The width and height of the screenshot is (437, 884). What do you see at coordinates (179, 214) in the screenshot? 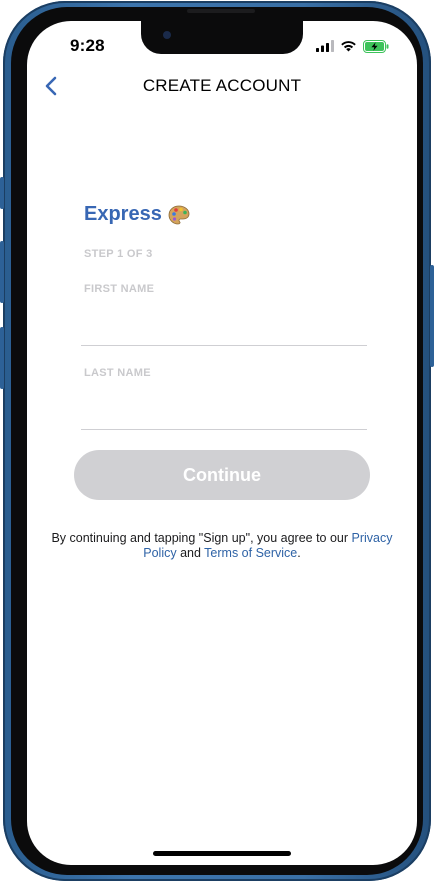
I see `palette-icon` at bounding box center [179, 214].